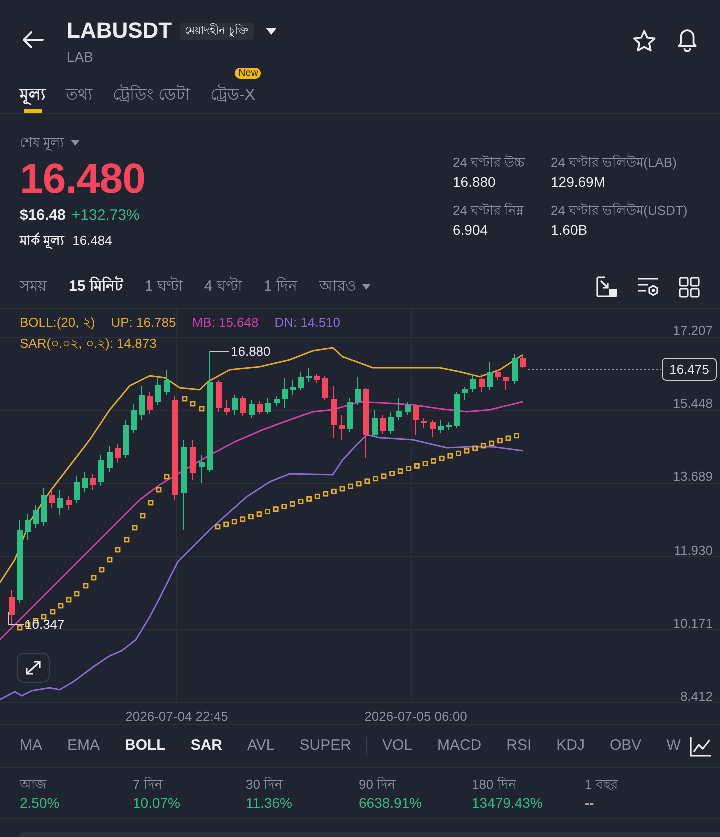  What do you see at coordinates (644, 41) in the screenshot?
I see `star-icon` at bounding box center [644, 41].